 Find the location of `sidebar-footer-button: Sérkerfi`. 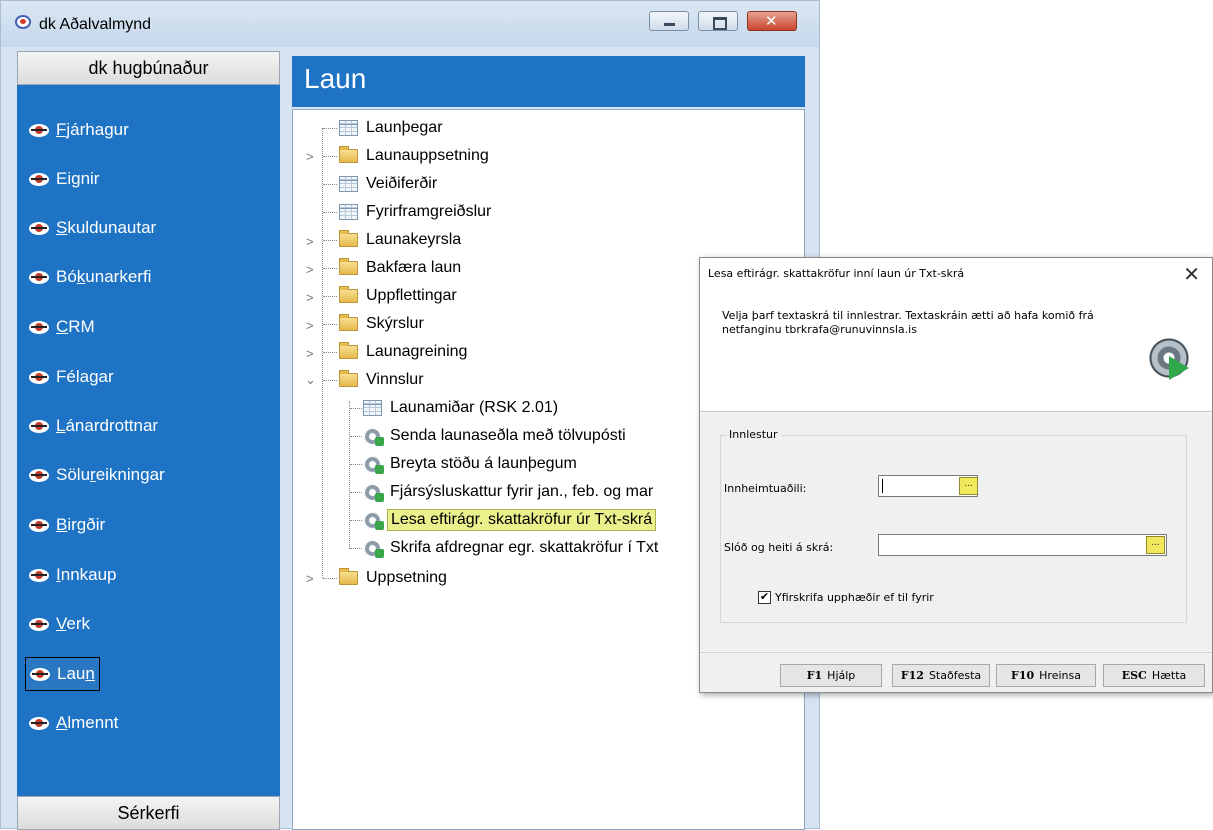

sidebar-footer-button: Sérkerfi is located at coordinates (148, 813).